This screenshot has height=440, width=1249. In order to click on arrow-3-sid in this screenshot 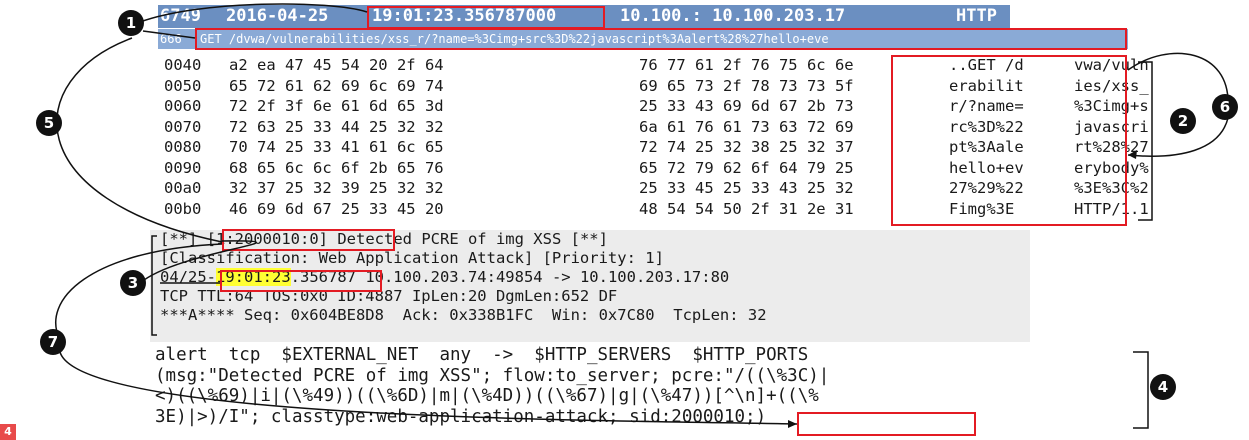, I will do `click(198, 262)`.